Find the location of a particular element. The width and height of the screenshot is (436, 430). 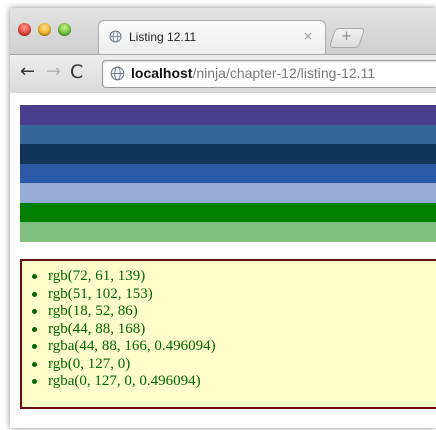

list-item: rgb(44, 88, 168) is located at coordinates (234, 329).